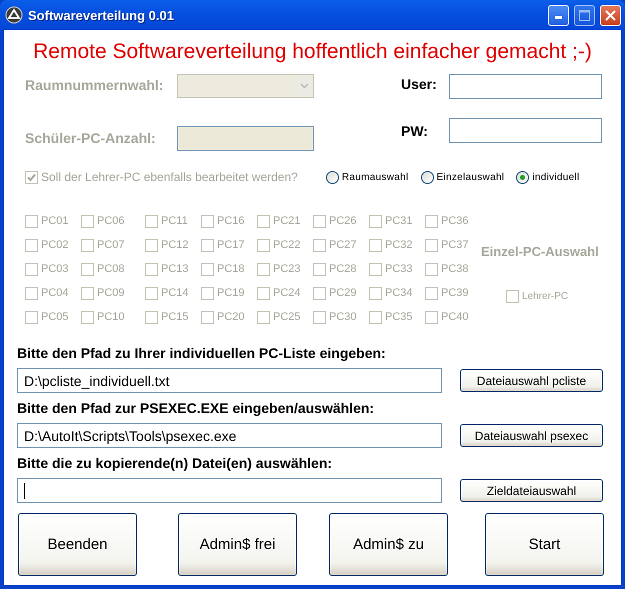  Describe the element at coordinates (287, 317) in the screenshot. I see `pc-label: PC25` at that location.